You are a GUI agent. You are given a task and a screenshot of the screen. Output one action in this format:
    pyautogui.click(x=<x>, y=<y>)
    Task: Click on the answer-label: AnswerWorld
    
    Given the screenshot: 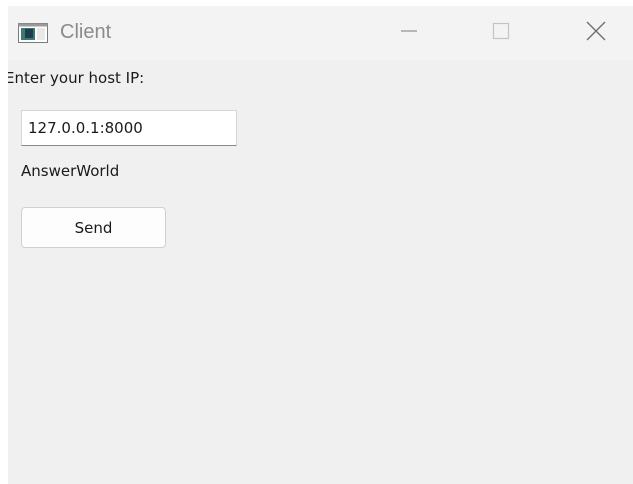 What is the action you would take?
    pyautogui.click(x=70, y=171)
    